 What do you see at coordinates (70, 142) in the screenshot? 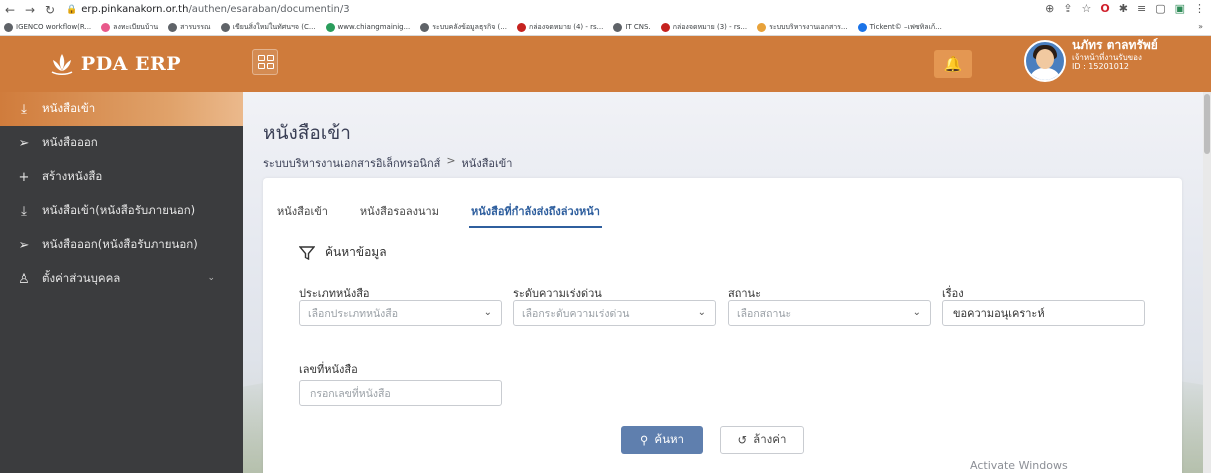
I see `sidebar-item-label: หนังสือออก` at bounding box center [70, 142].